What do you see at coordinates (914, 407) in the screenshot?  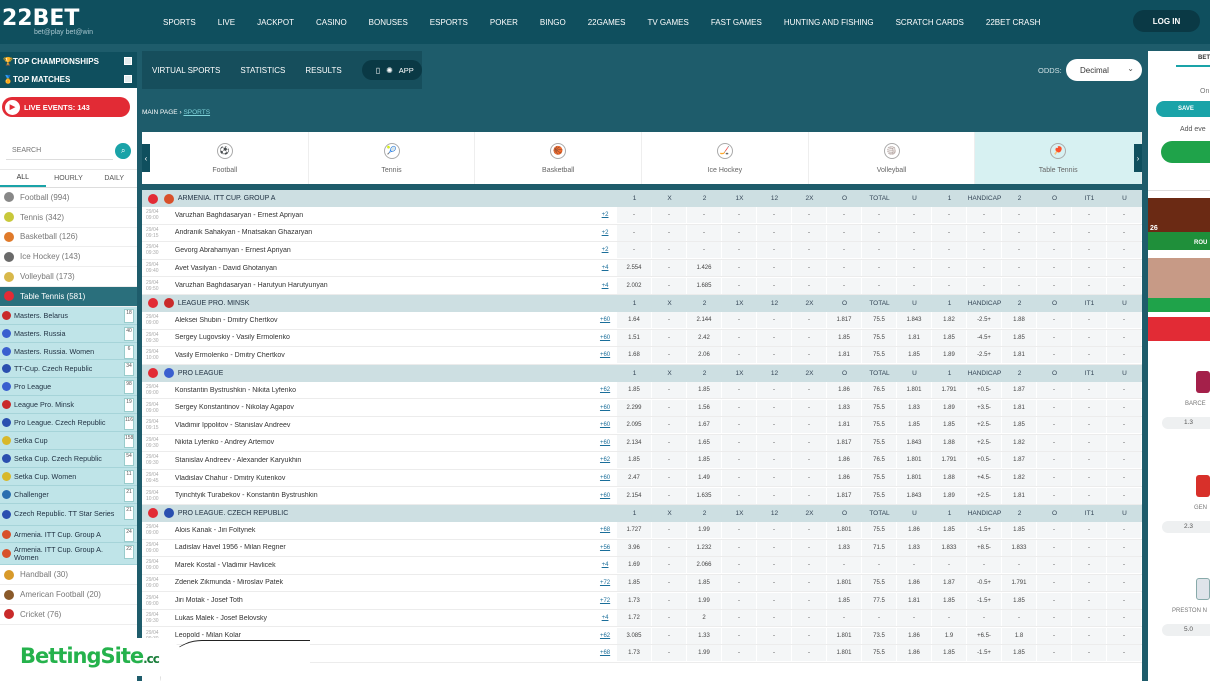 I see `odd-cell: 1.83` at bounding box center [914, 407].